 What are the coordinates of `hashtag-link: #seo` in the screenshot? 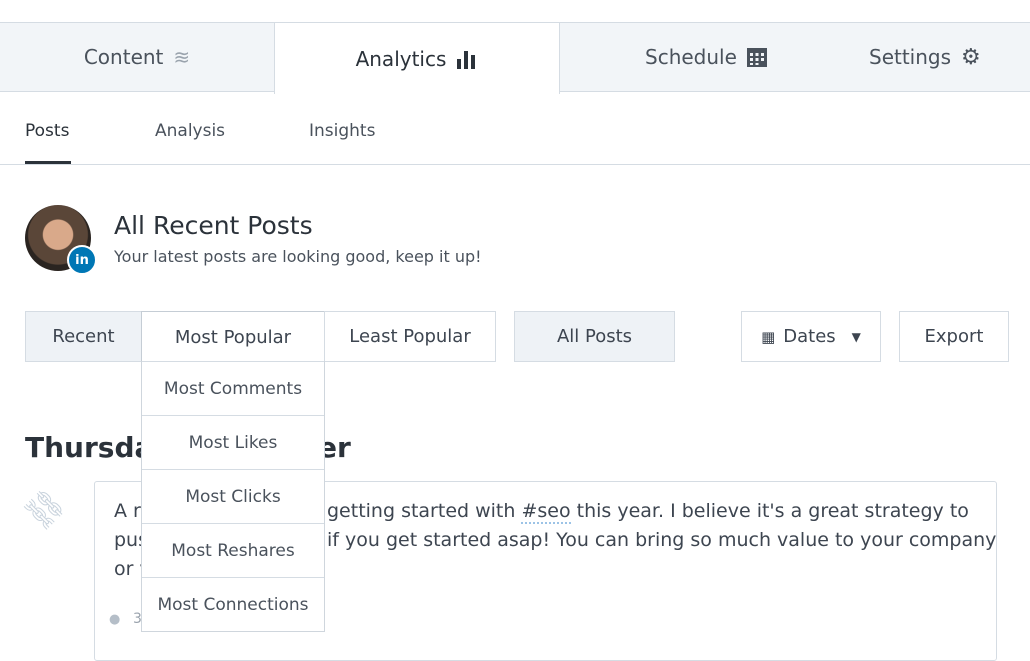 It's located at (546, 512).